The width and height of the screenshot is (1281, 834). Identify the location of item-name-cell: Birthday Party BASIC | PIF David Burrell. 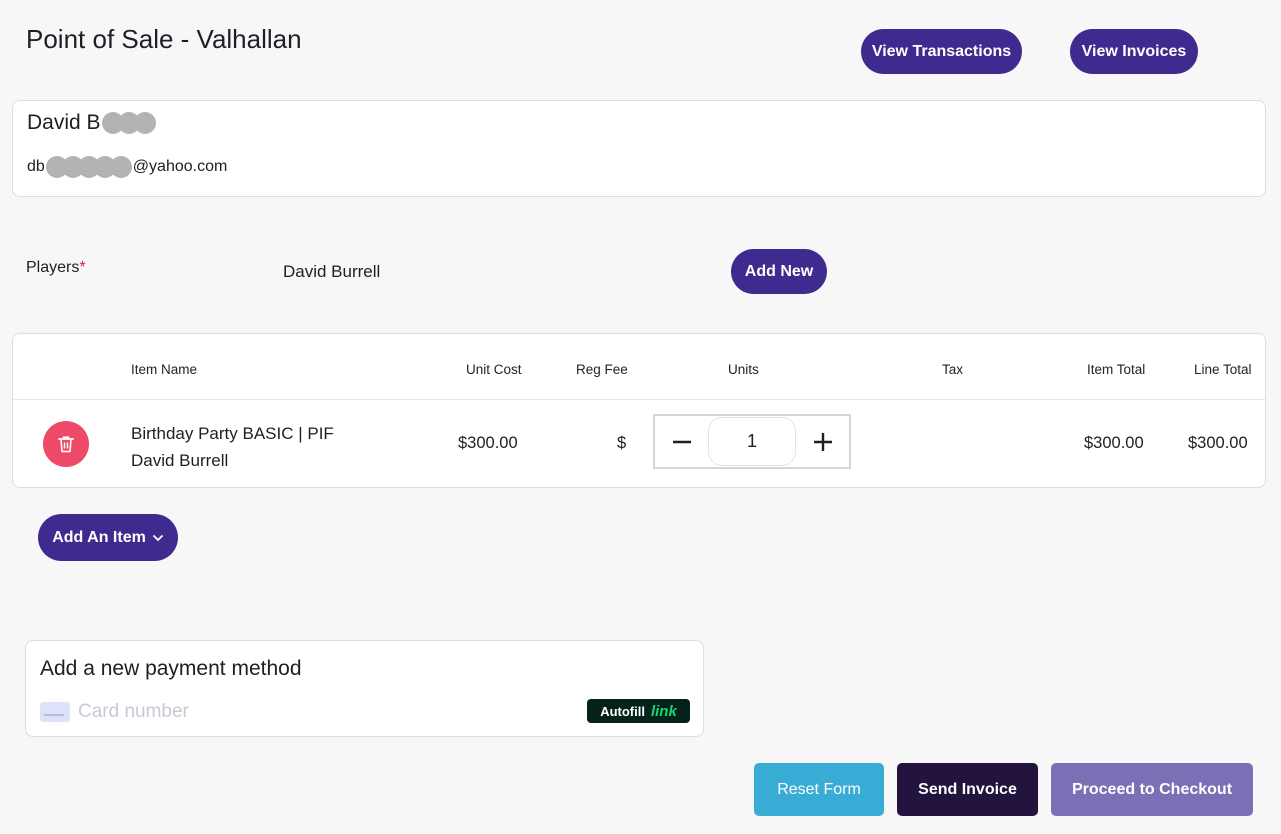
(232, 447).